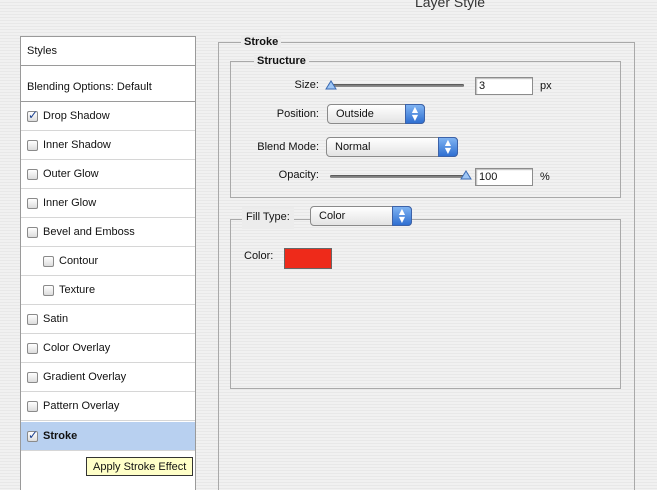 The width and height of the screenshot is (657, 490). I want to click on style-item-contour: Contour, so click(108, 261).